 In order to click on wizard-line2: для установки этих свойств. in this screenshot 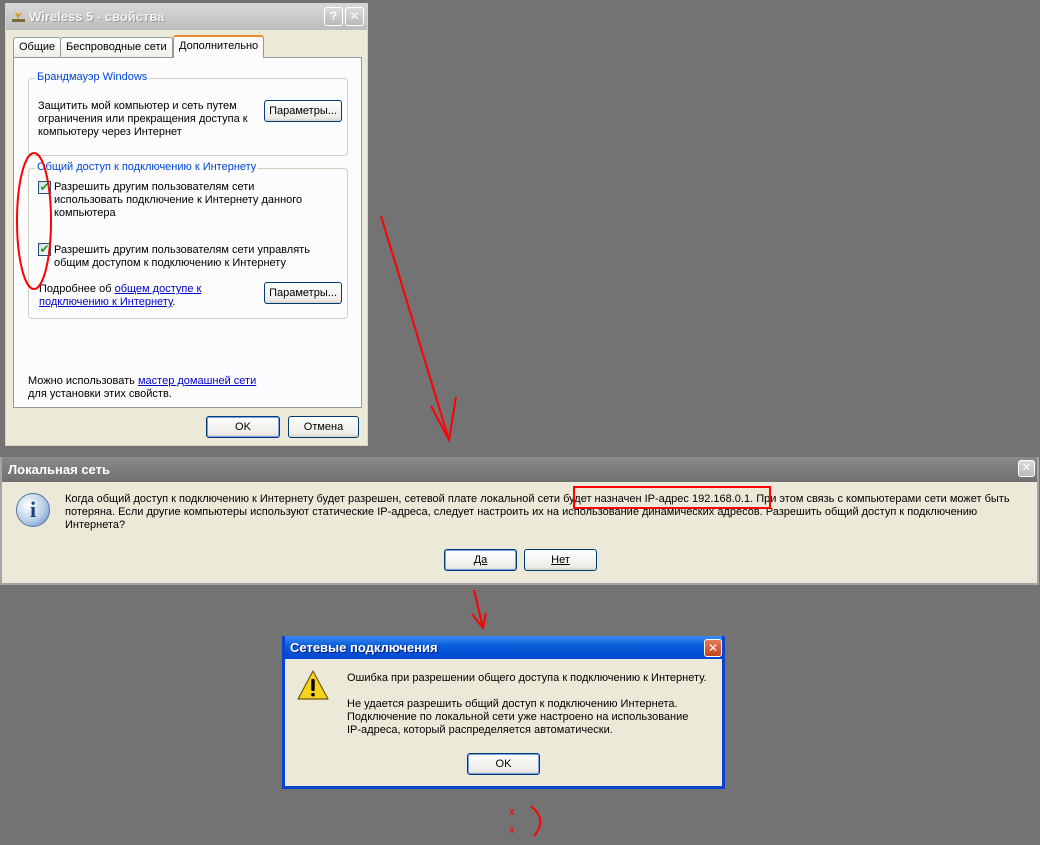, I will do `click(100, 394)`.